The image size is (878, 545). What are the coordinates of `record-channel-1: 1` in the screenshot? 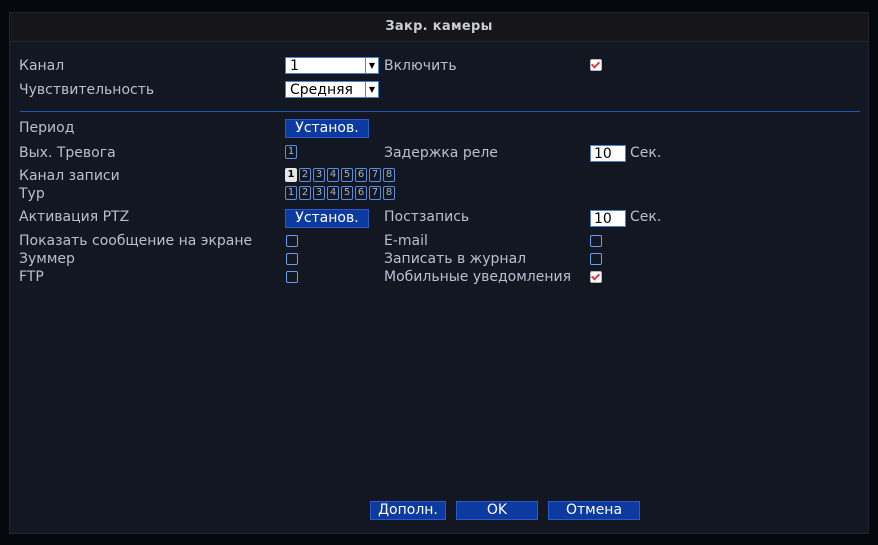 It's located at (291, 175).